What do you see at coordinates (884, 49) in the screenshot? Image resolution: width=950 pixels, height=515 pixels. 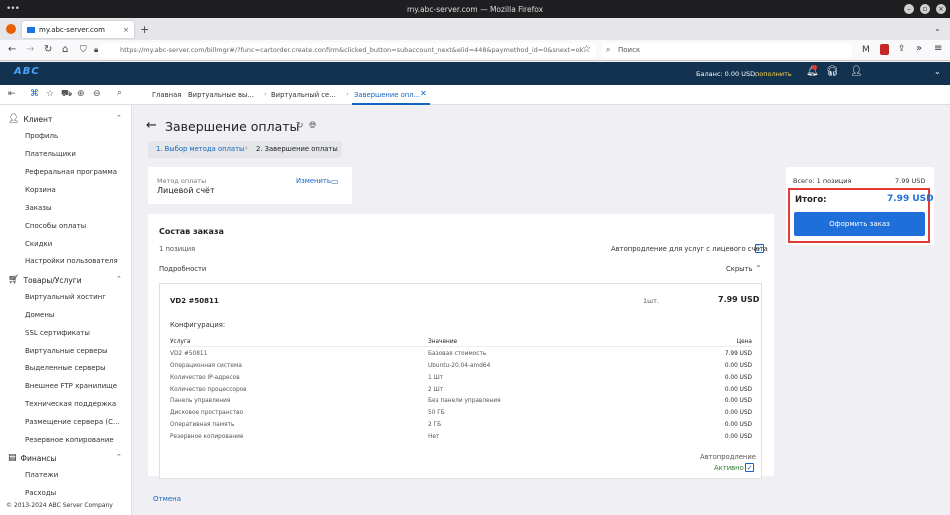 I see `extension-icon` at bounding box center [884, 49].